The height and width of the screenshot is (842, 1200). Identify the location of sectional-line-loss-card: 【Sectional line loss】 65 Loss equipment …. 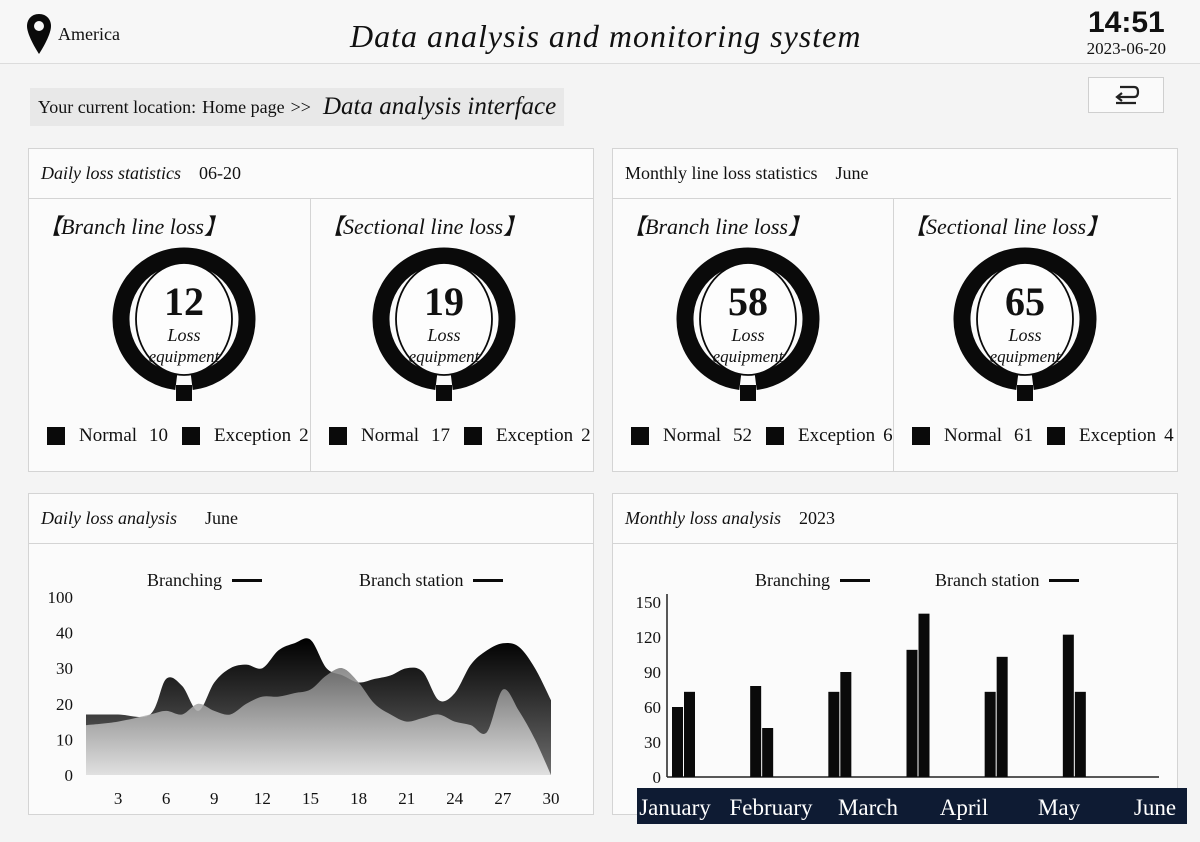
(1035, 335).